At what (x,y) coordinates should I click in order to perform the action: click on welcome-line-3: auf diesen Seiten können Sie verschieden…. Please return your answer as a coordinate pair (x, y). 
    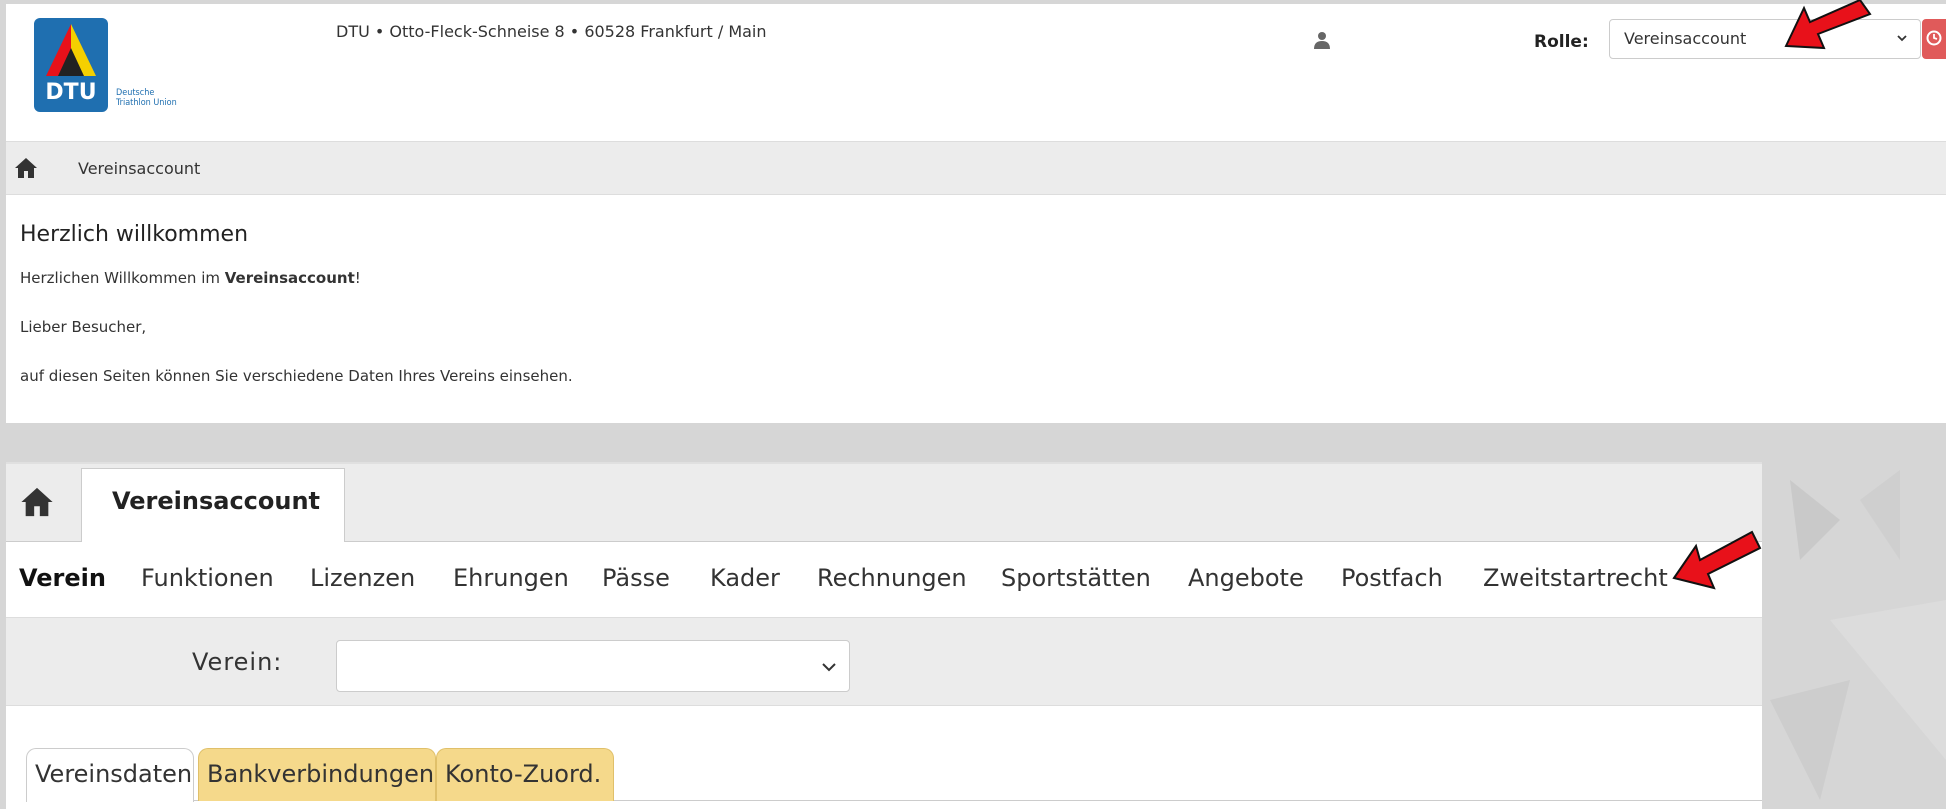
    Looking at the image, I should click on (296, 376).